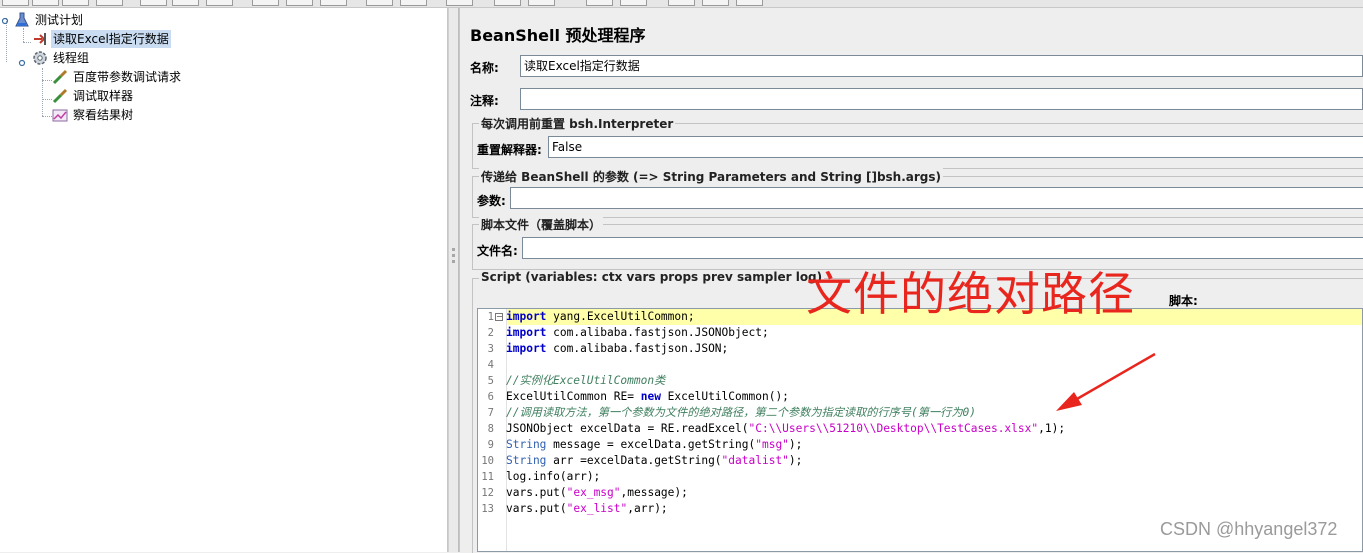 The height and width of the screenshot is (553, 1363). I want to click on parameters-label: 参数:, so click(491, 201).